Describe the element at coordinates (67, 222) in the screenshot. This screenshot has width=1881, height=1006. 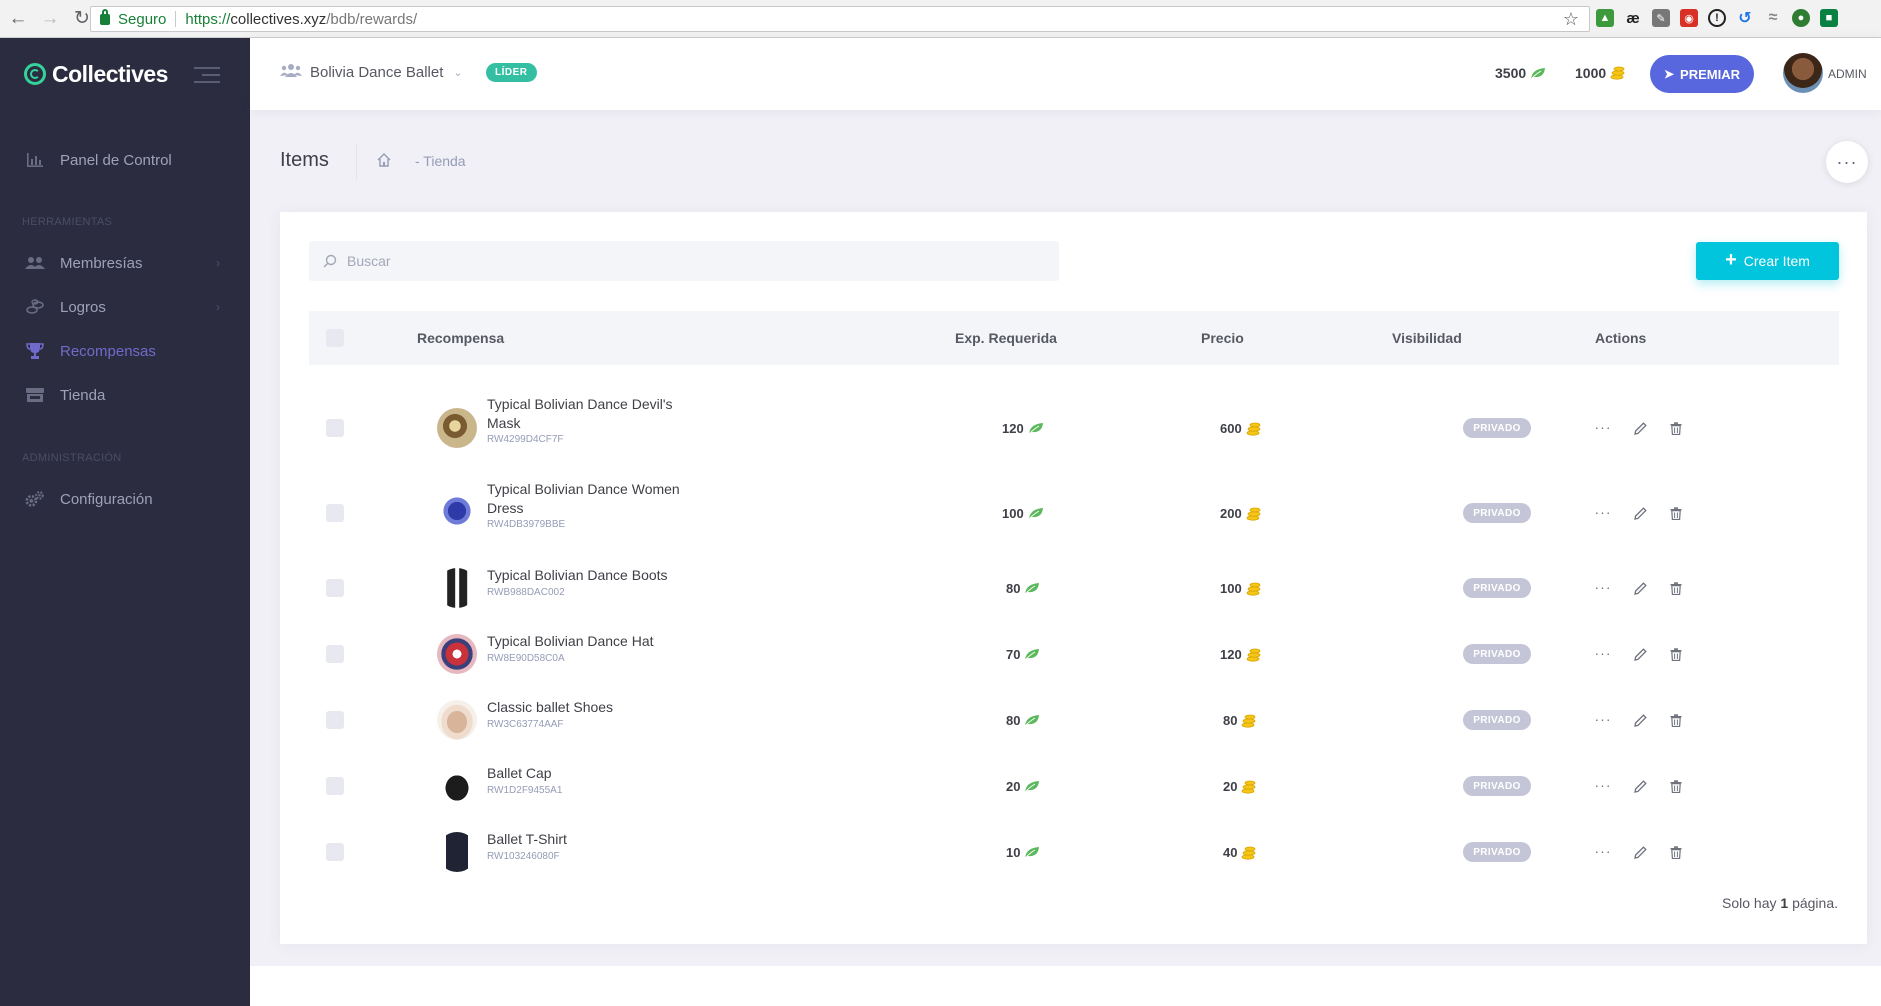
I see `section-header-herramientas: HERRAMIENTAS` at that location.